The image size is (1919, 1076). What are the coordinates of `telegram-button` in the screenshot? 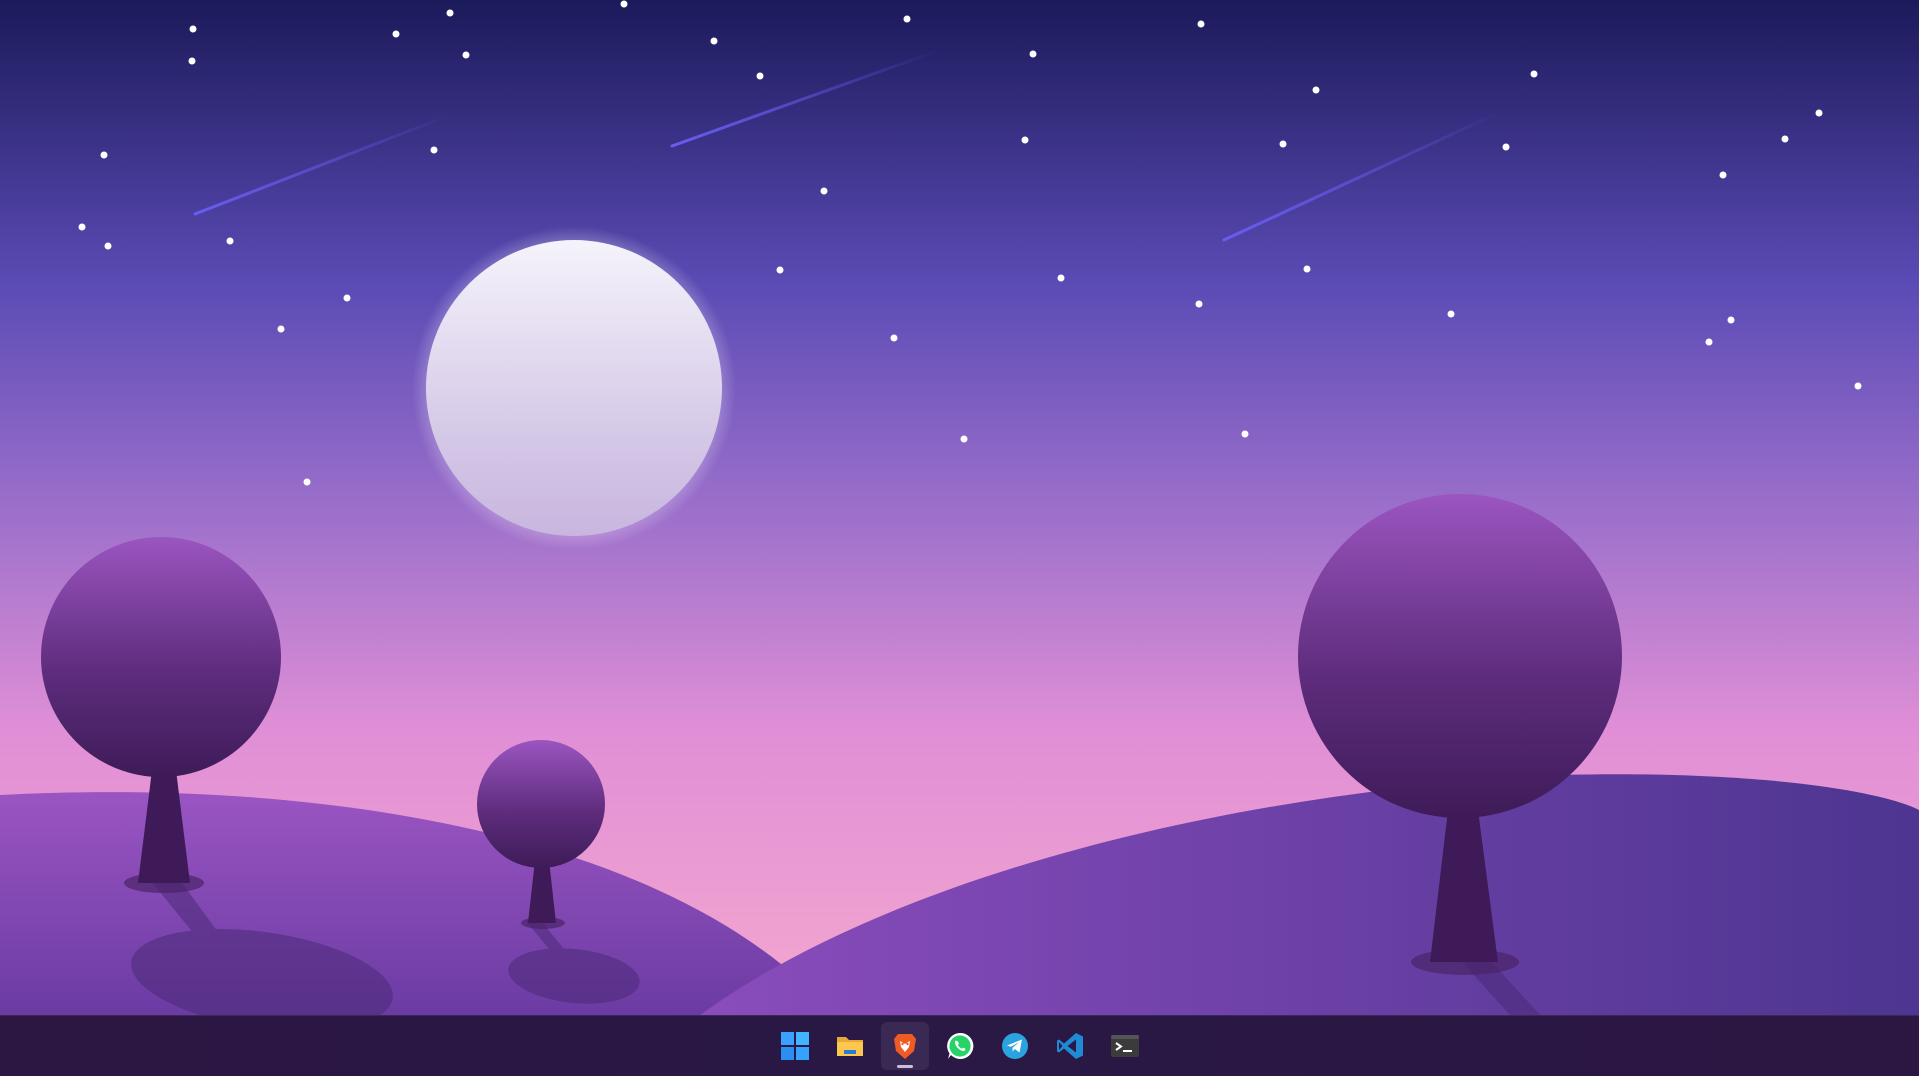 It's located at (1015, 1046).